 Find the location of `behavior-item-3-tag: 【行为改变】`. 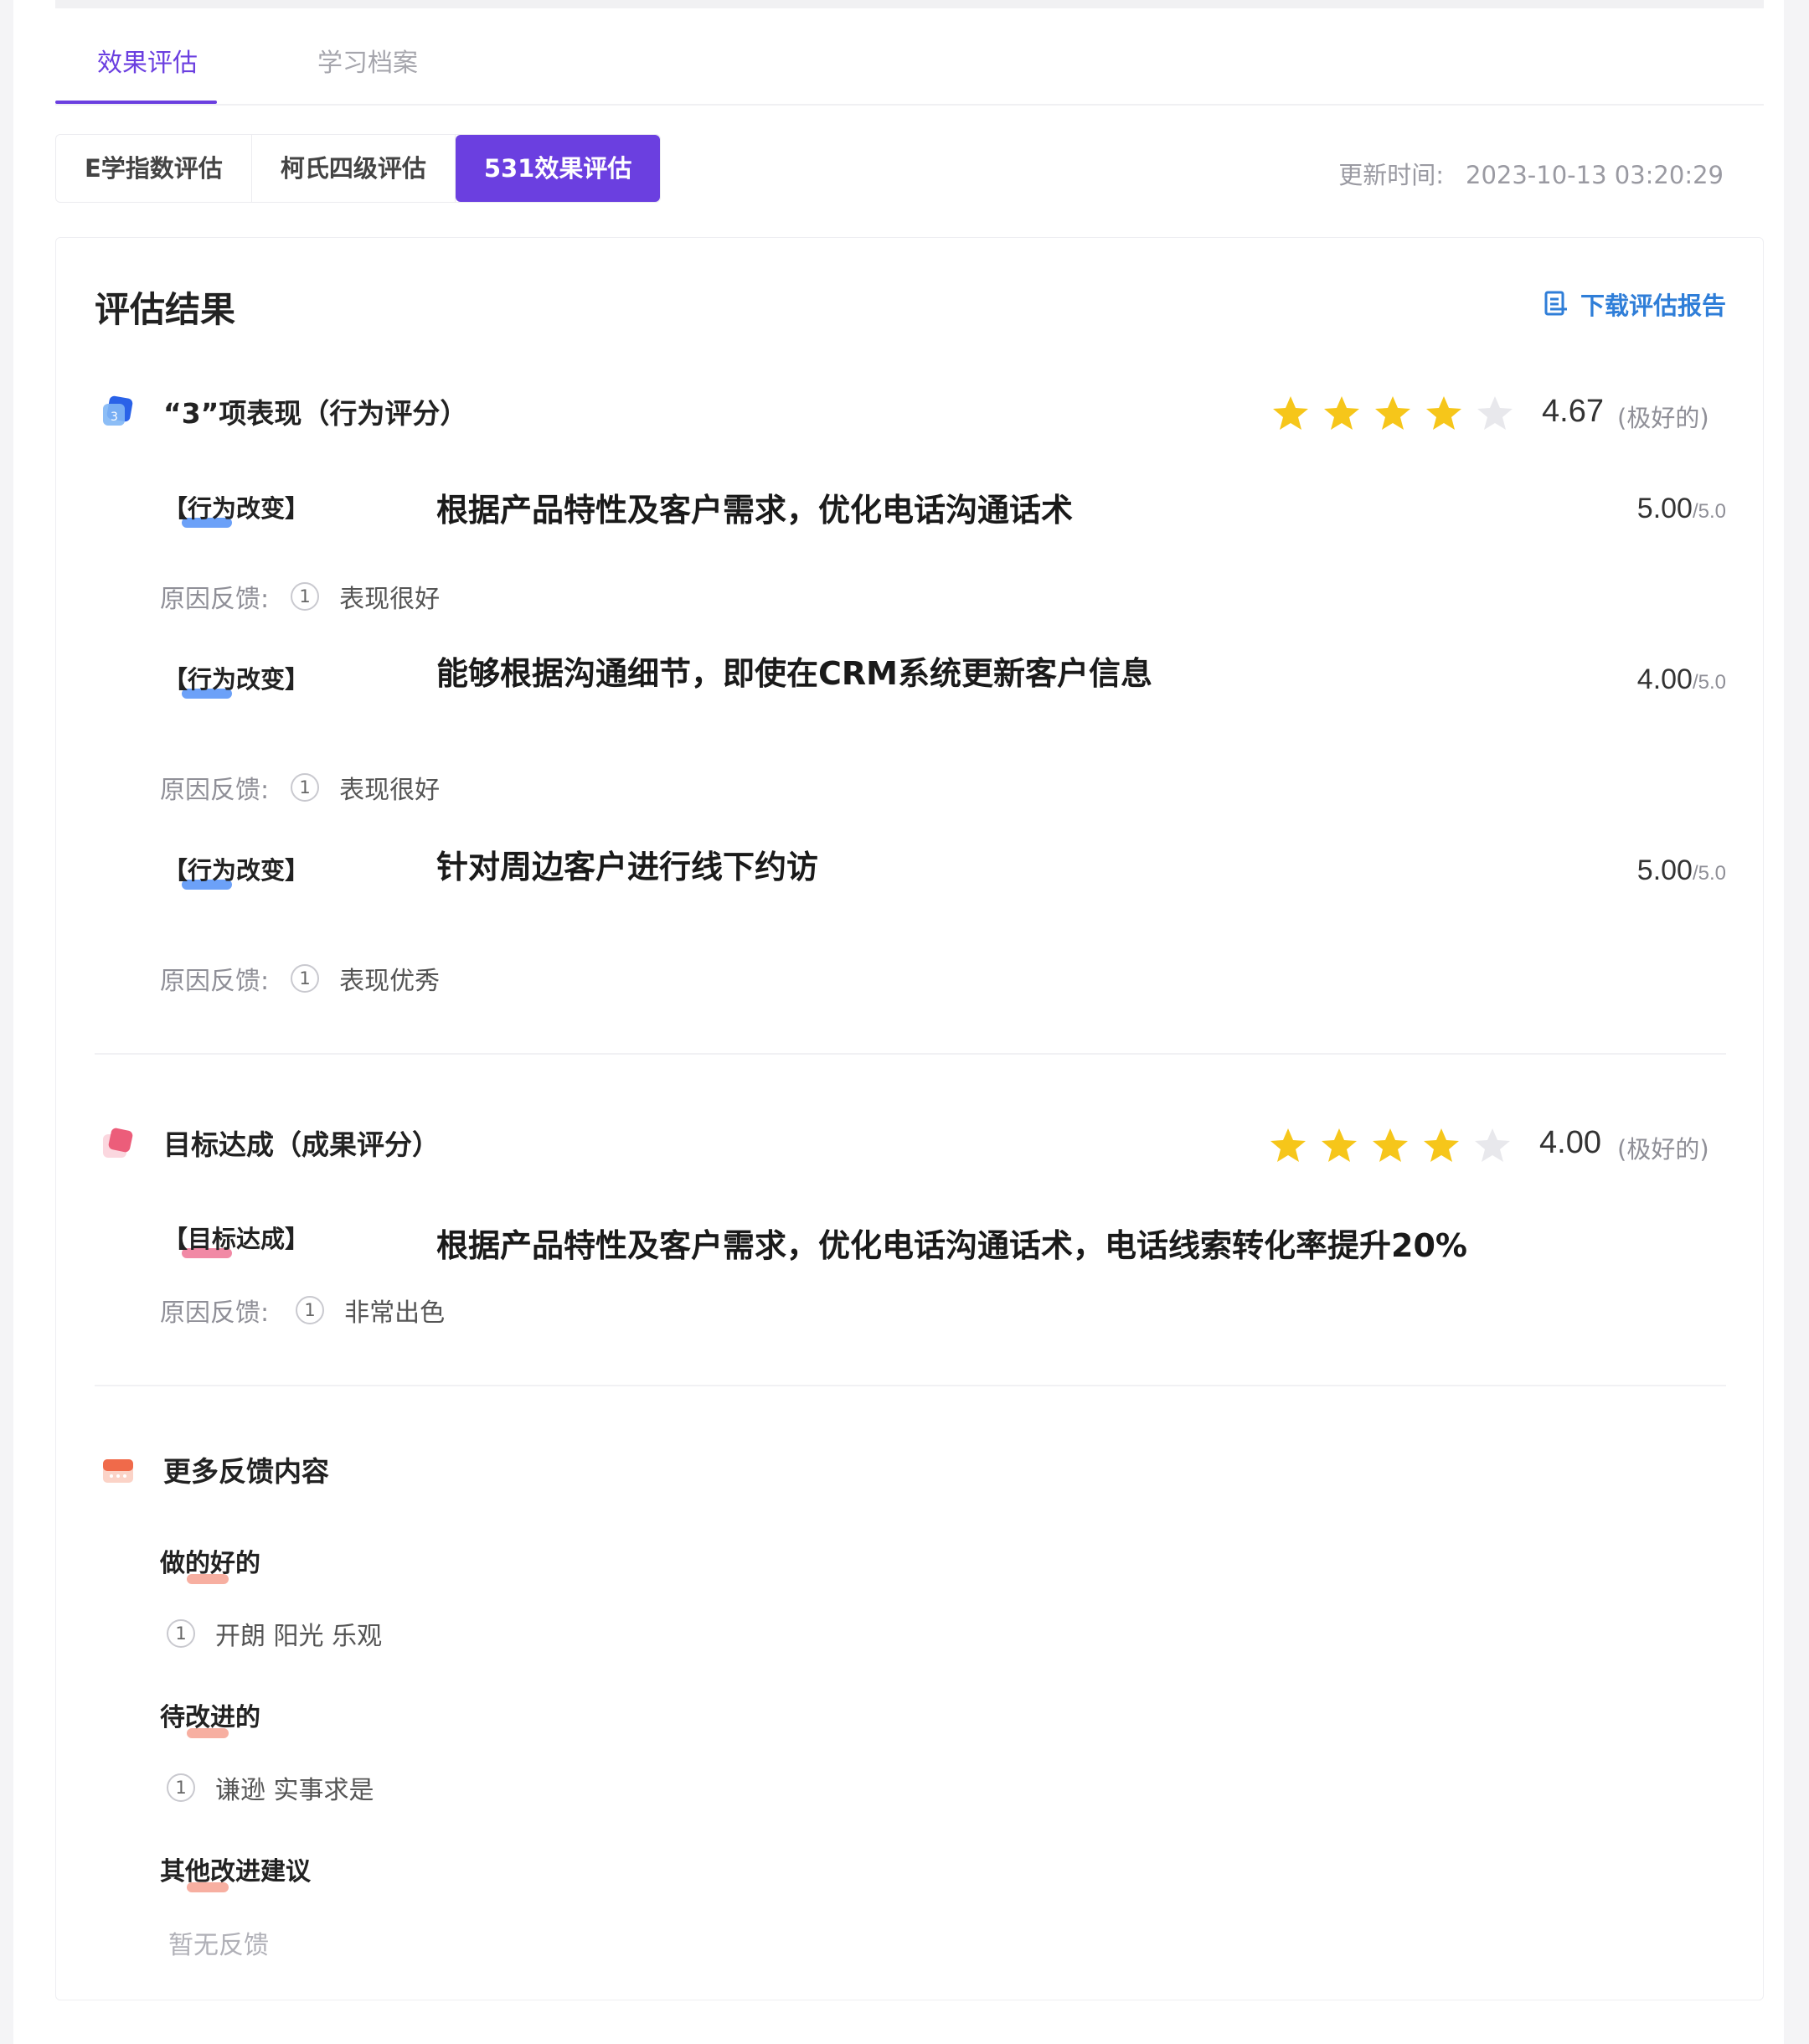

behavior-item-3-tag: 【行为改变】 is located at coordinates (236, 871).